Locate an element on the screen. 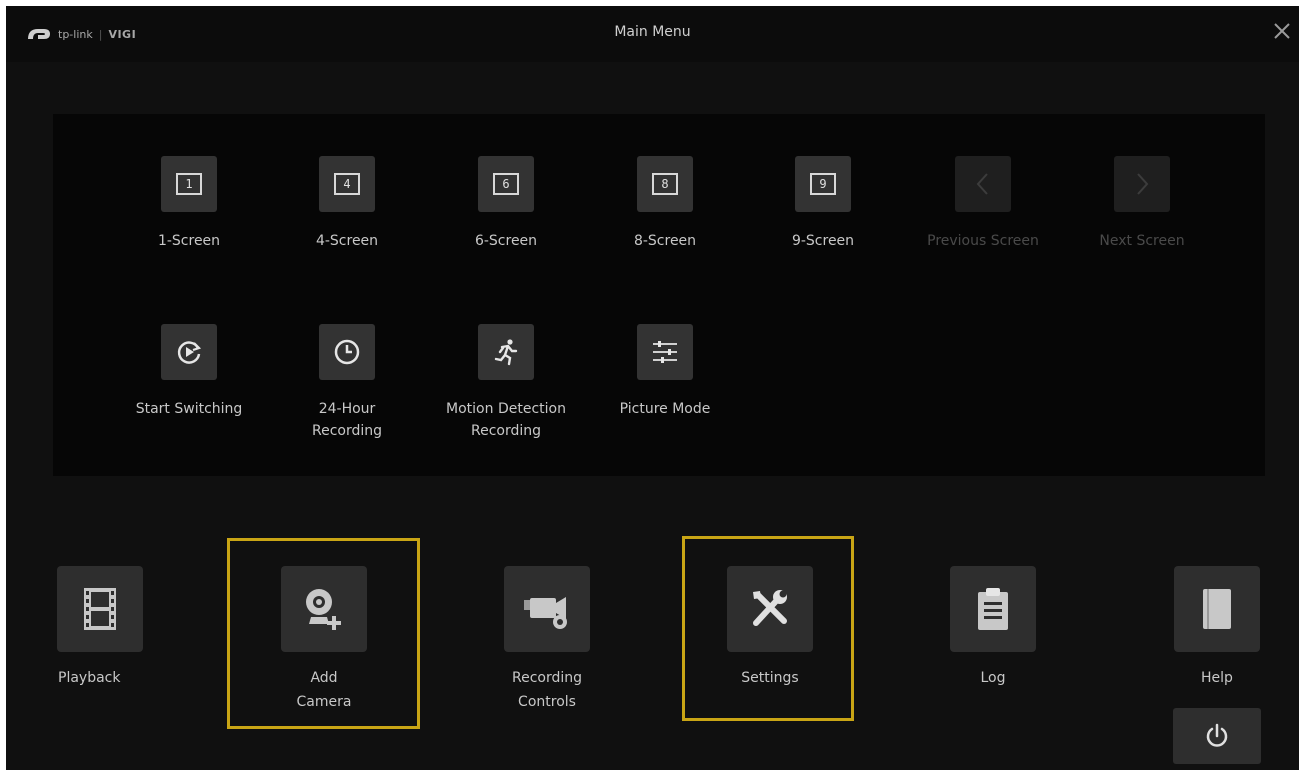 This screenshot has width=1303, height=774. power-button is located at coordinates (1217, 736).